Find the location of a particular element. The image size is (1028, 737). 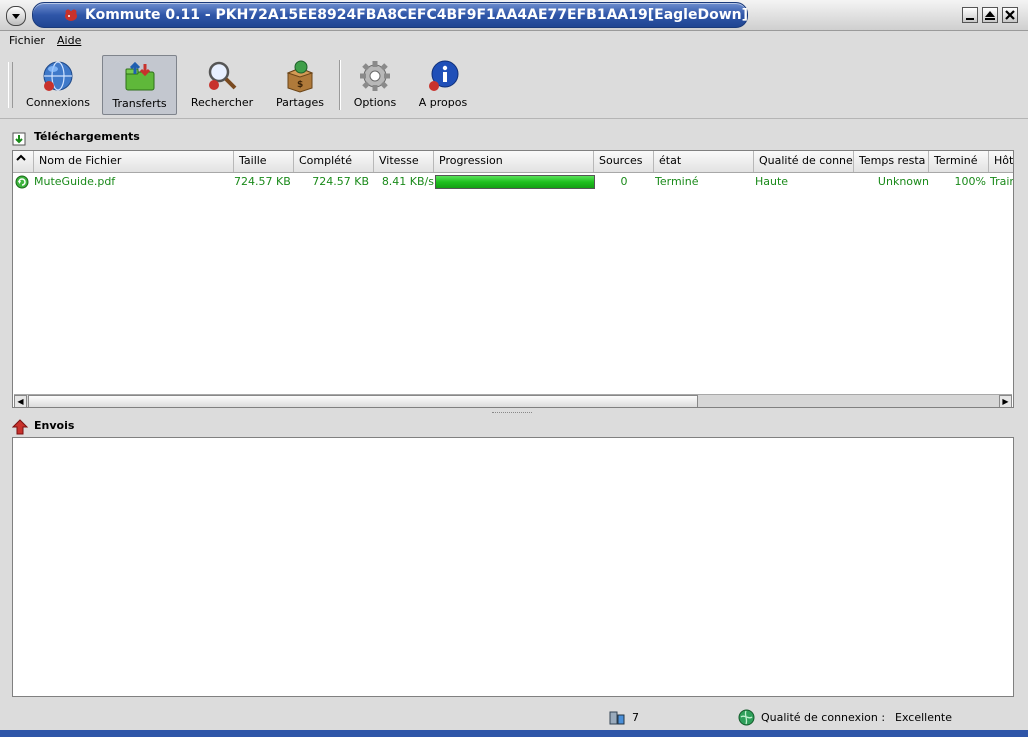

scrollbar-thumb is located at coordinates (363, 401).